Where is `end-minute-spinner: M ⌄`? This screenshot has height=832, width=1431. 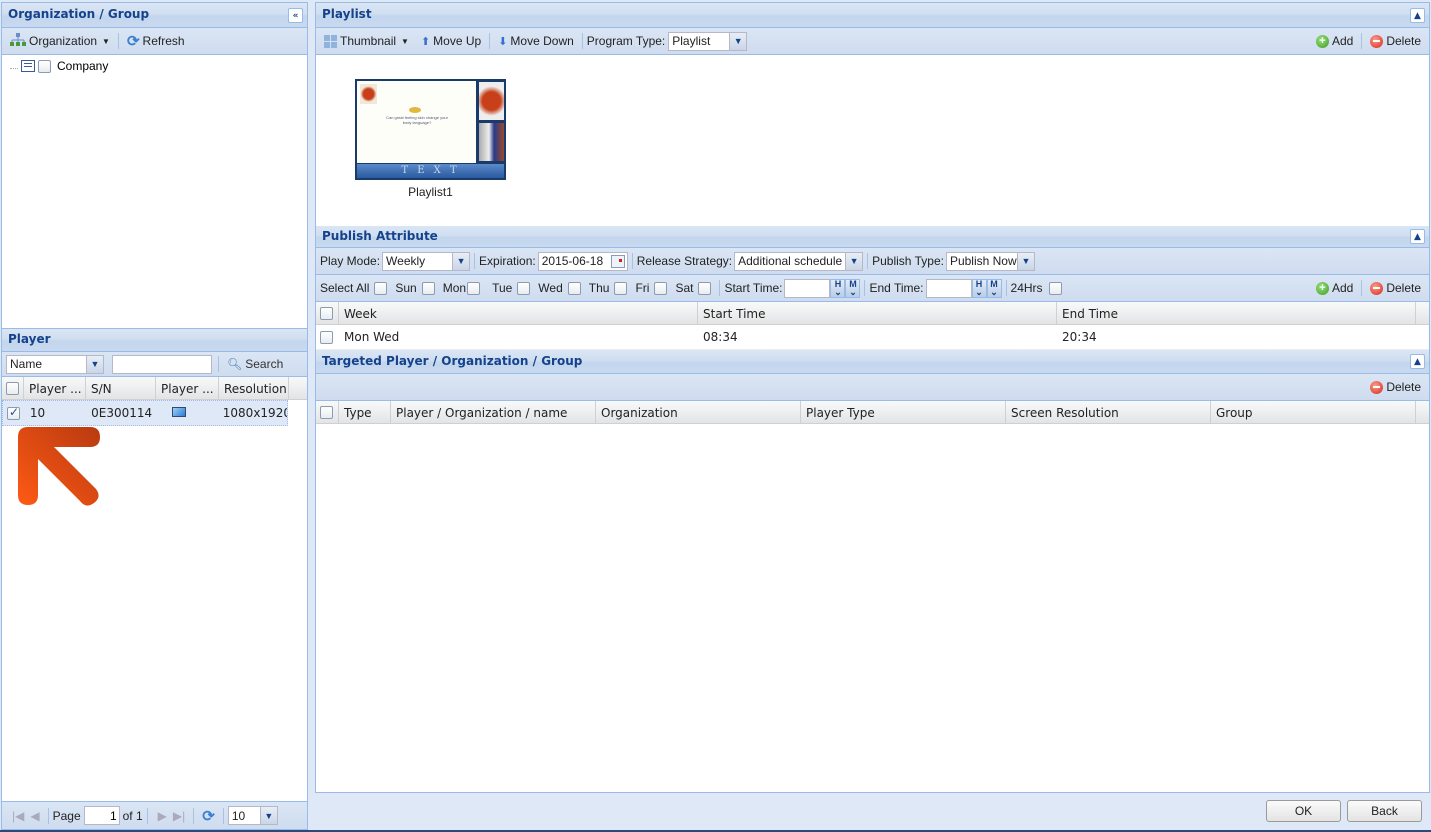 end-minute-spinner: M ⌄ is located at coordinates (994, 288).